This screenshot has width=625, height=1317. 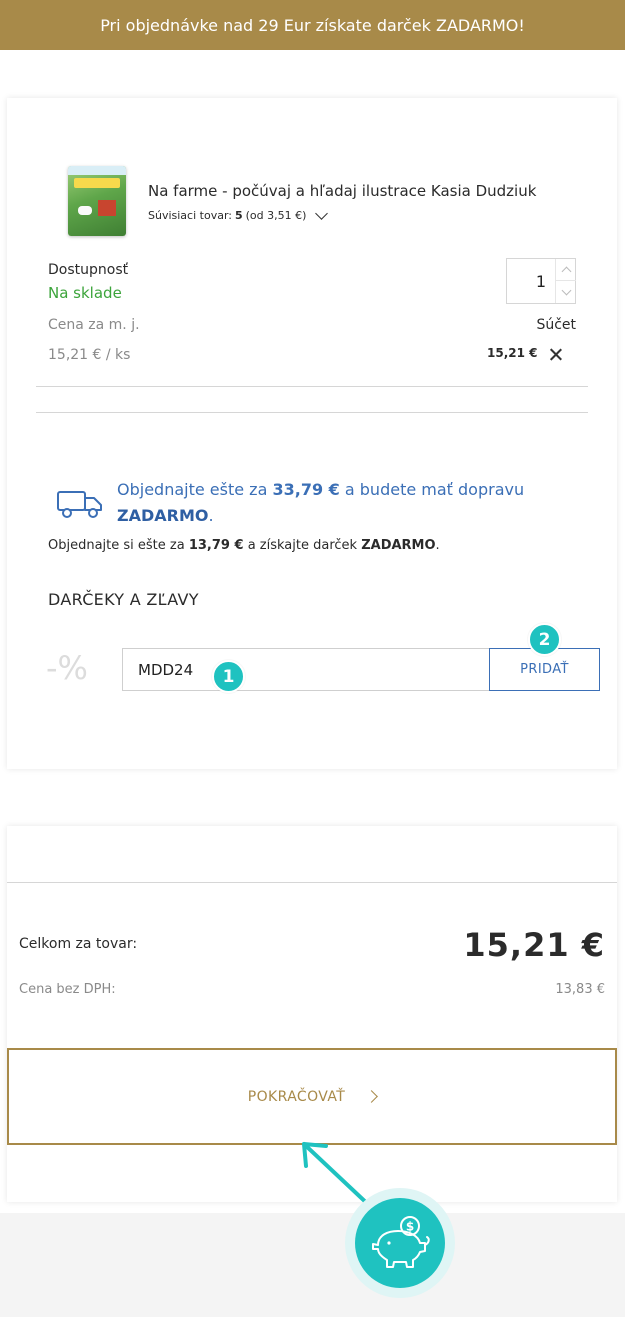 I want to click on coupon-input: MDD24, so click(x=306, y=669).